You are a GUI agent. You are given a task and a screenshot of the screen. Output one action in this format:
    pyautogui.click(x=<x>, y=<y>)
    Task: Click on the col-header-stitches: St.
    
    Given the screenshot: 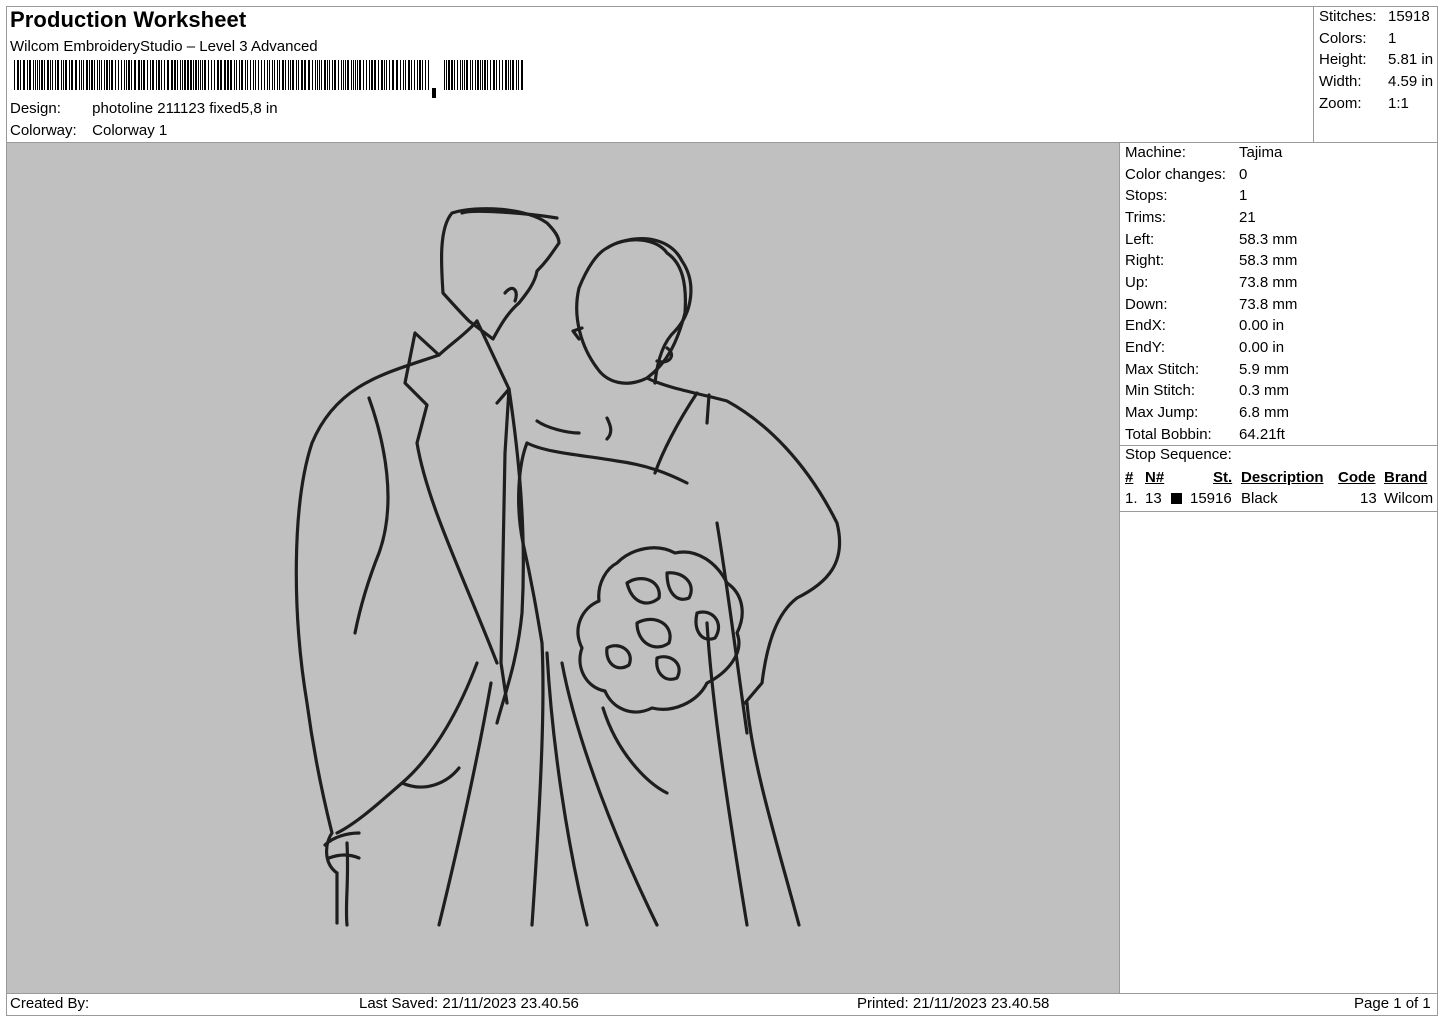 What is the action you would take?
    pyautogui.click(x=1223, y=477)
    